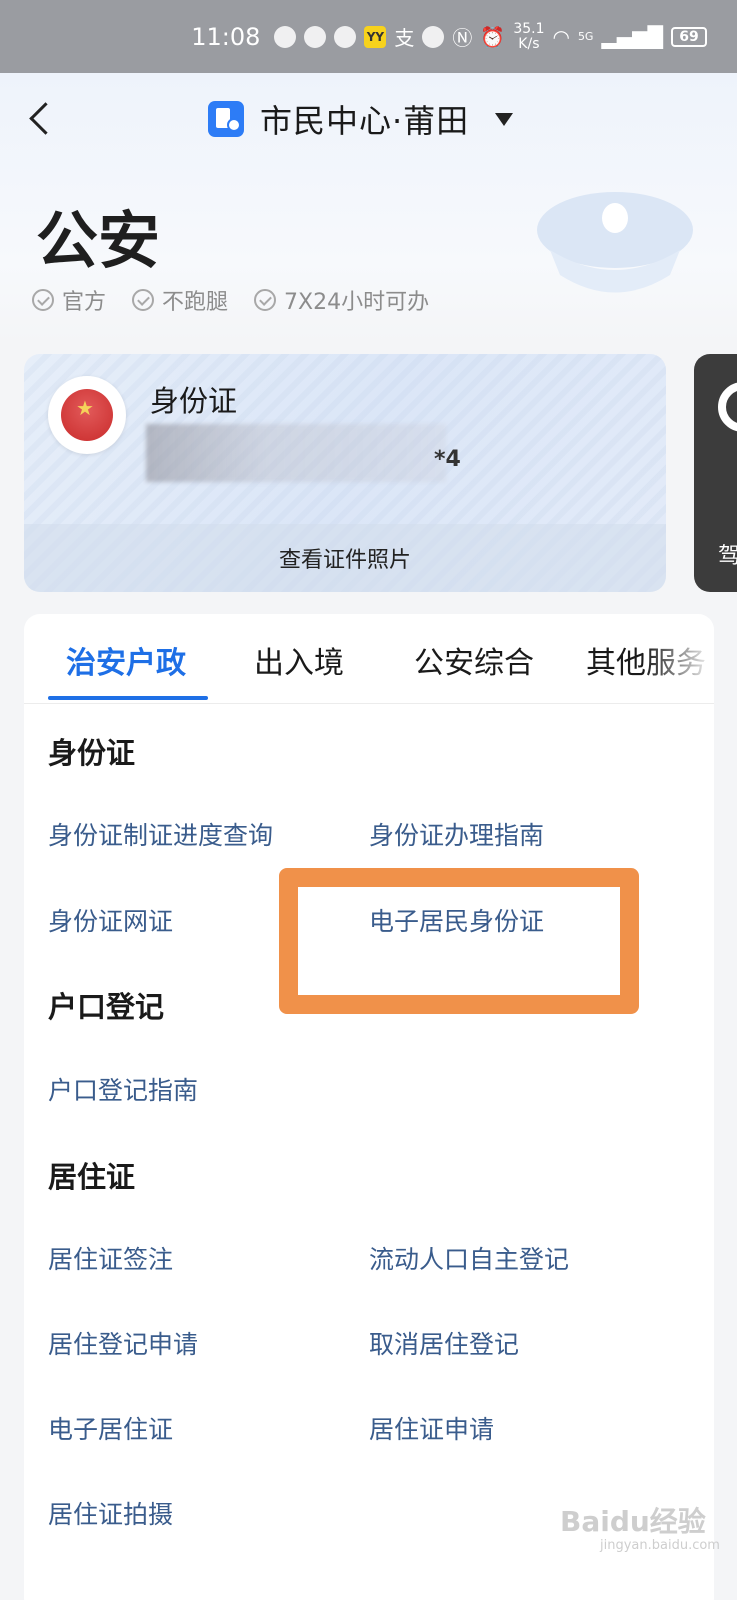 The width and height of the screenshot is (737, 1600). What do you see at coordinates (345, 558) in the screenshot?
I see `view-photo-button: 查看证件照片` at bounding box center [345, 558].